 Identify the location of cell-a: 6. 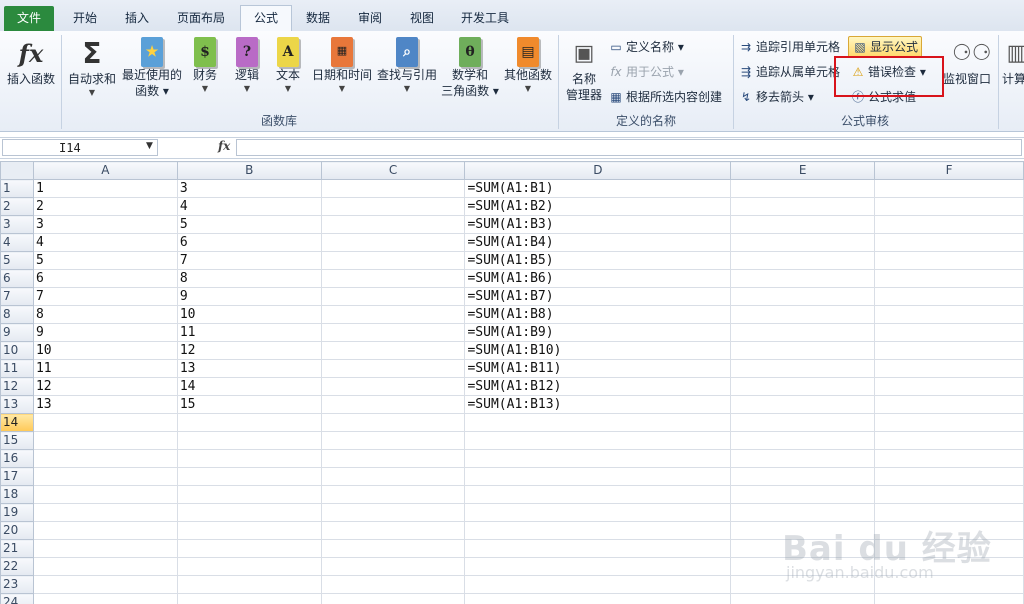
(105, 278).